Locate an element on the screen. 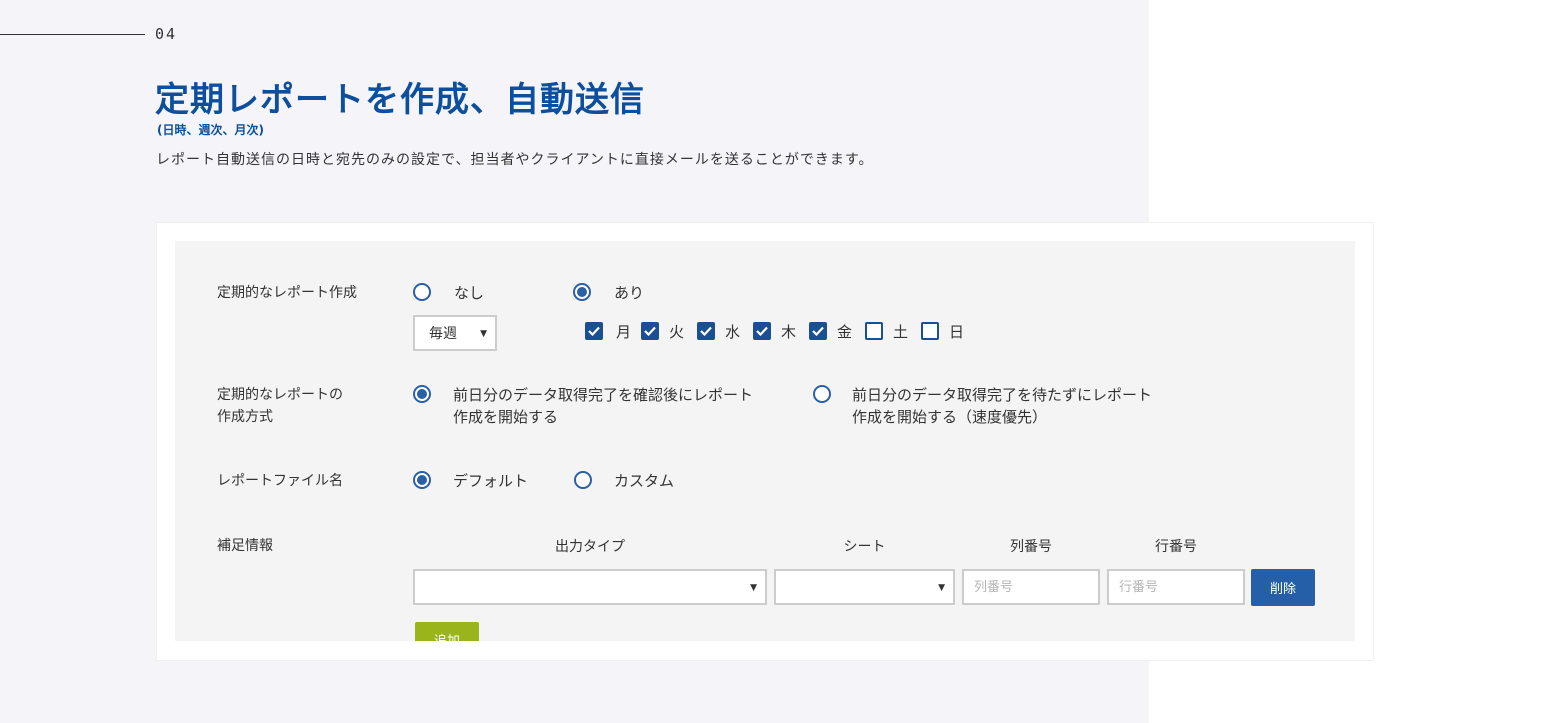  radio-method-wait-circle is located at coordinates (422, 394).